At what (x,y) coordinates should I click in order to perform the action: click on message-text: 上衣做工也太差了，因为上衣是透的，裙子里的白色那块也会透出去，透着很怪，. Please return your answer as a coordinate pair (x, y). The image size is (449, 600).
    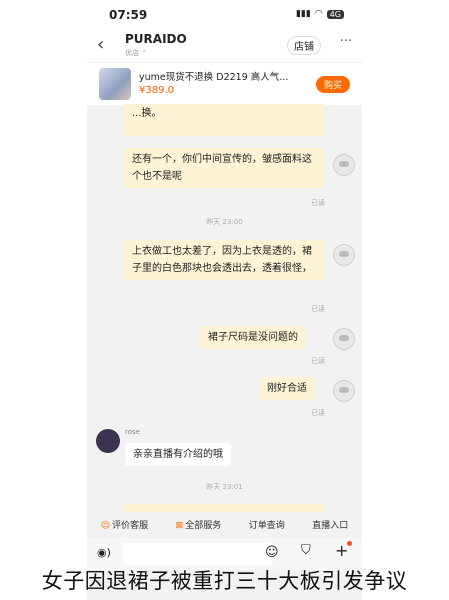
    Looking at the image, I should click on (222, 260).